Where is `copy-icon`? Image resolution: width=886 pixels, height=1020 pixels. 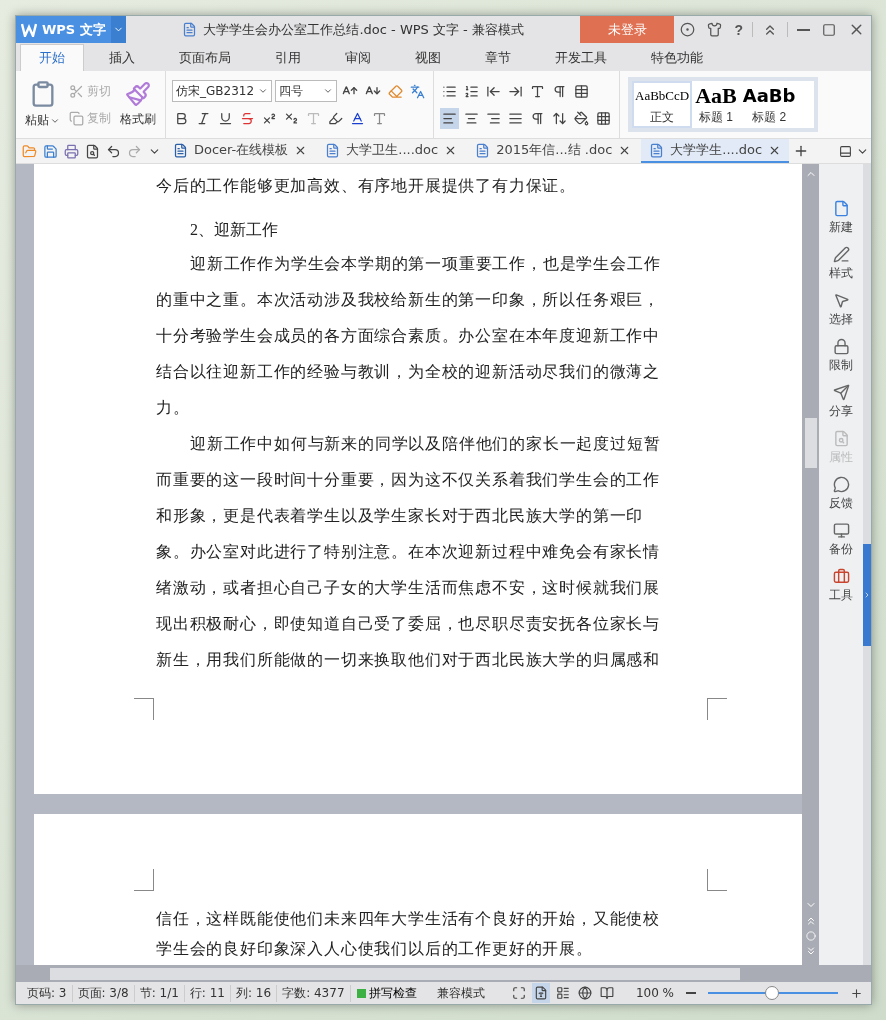
copy-icon is located at coordinates (76, 118).